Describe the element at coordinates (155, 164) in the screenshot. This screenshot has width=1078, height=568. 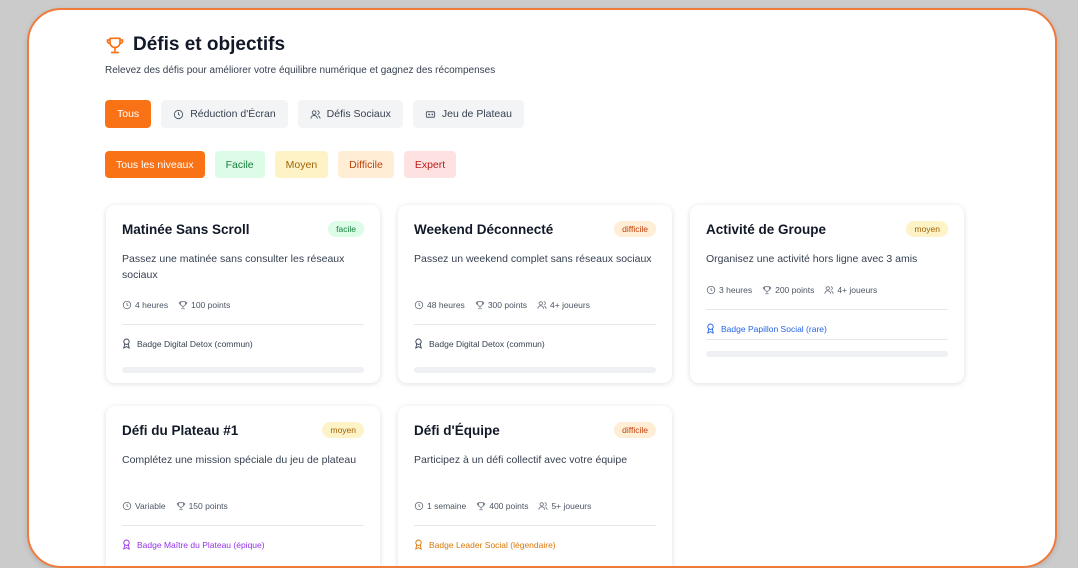
I see `level-filter-all: Tous les niveaux` at that location.